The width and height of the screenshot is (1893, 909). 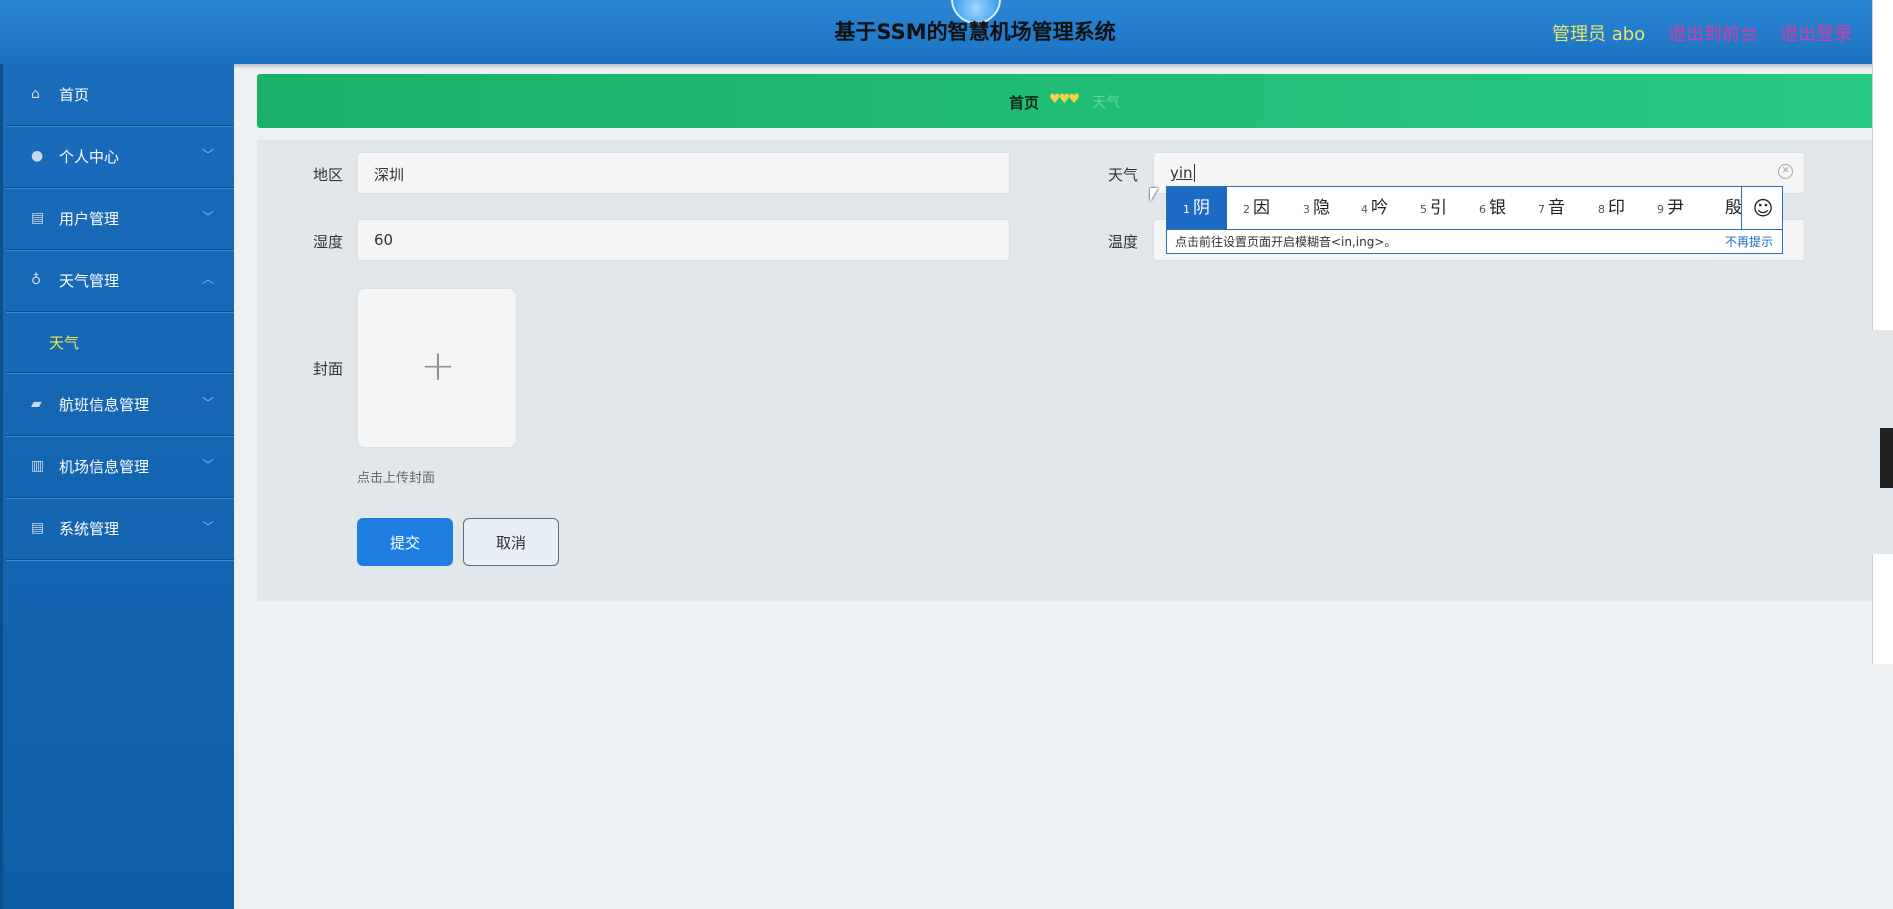 I want to click on breadcrumb-home: 首页, so click(x=1024, y=102).